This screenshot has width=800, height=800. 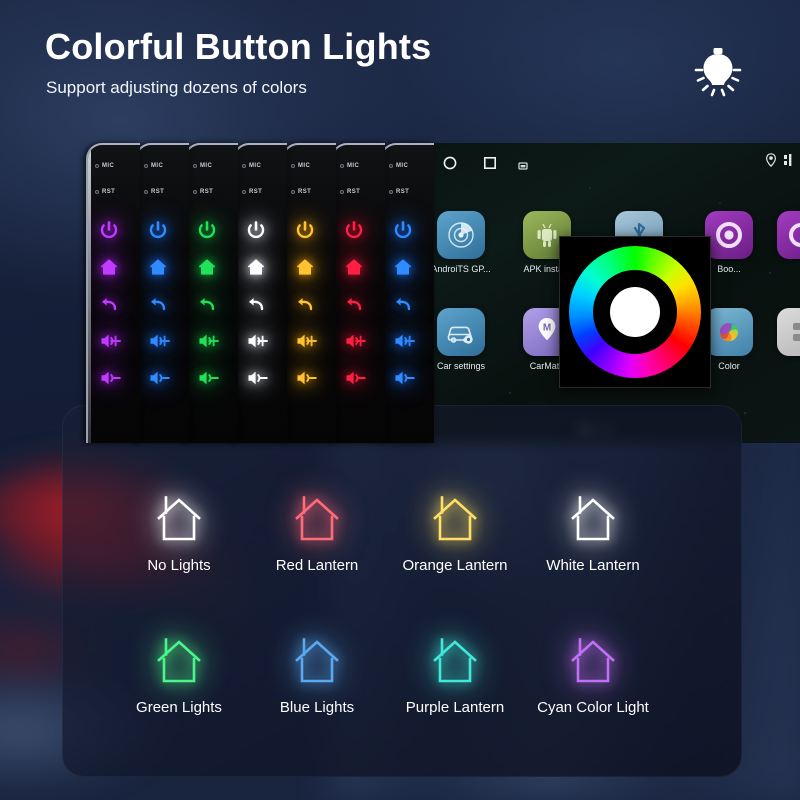 I want to click on lantern-option-purple-lantern: Purple Lantern, so click(x=455, y=675).